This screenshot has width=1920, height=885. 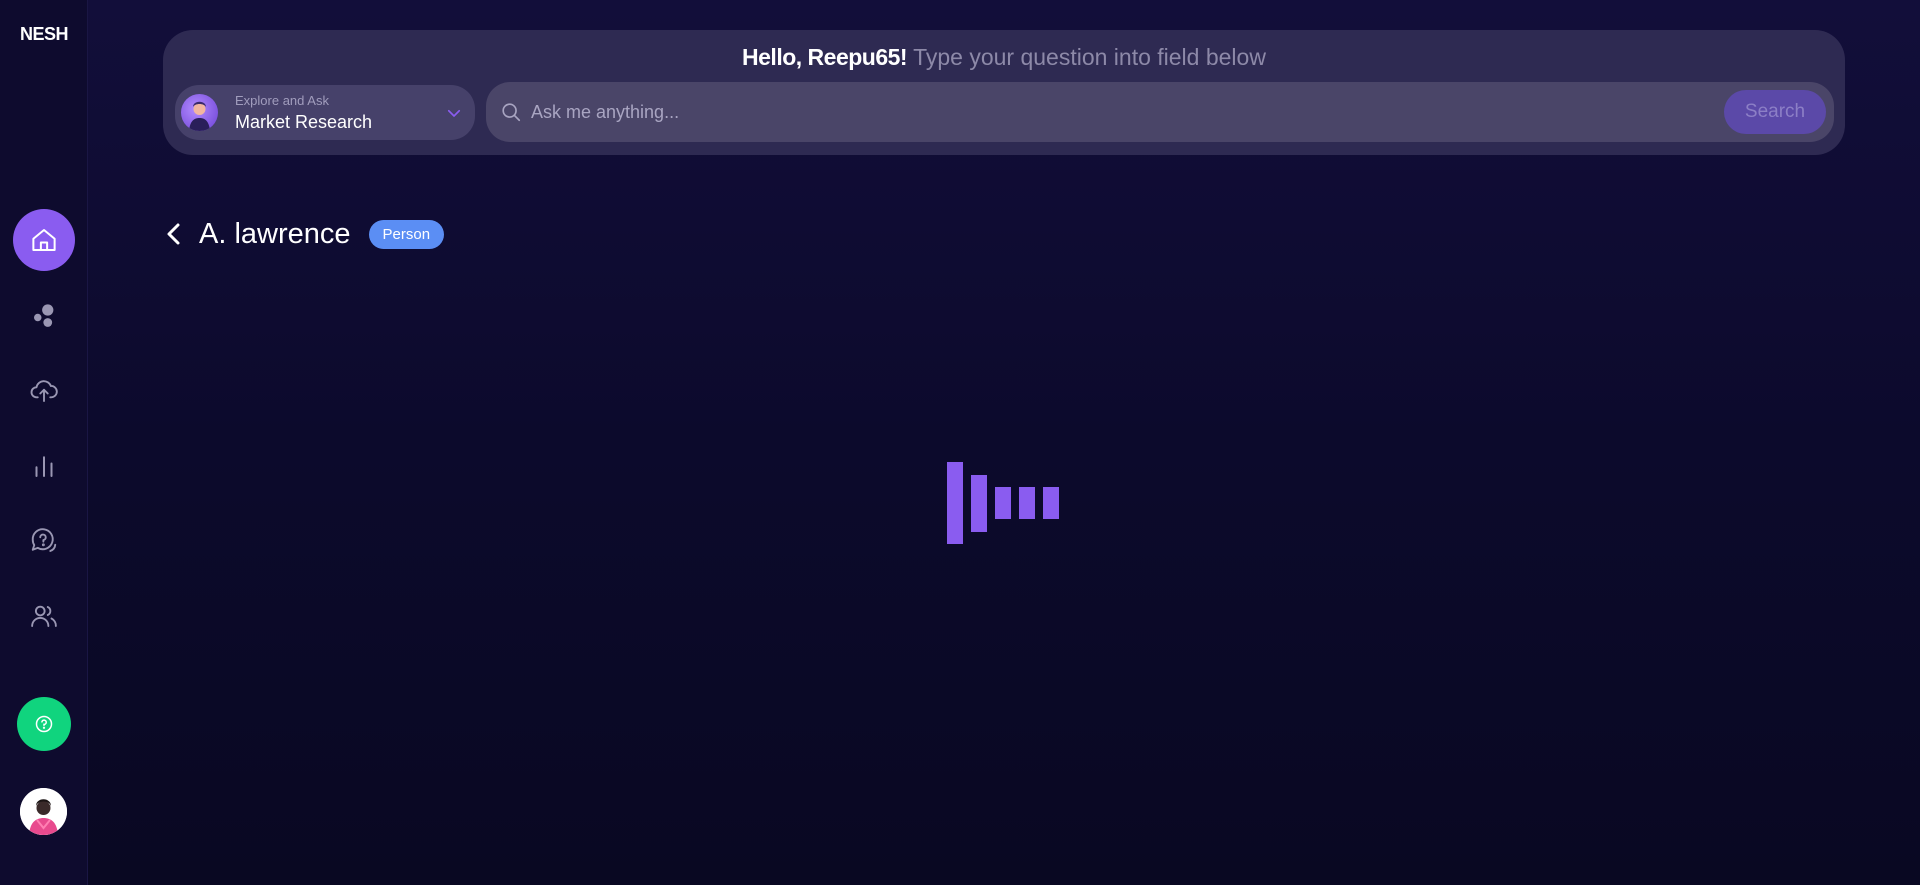 What do you see at coordinates (275, 233) in the screenshot?
I see `page-title: A. lawrence` at bounding box center [275, 233].